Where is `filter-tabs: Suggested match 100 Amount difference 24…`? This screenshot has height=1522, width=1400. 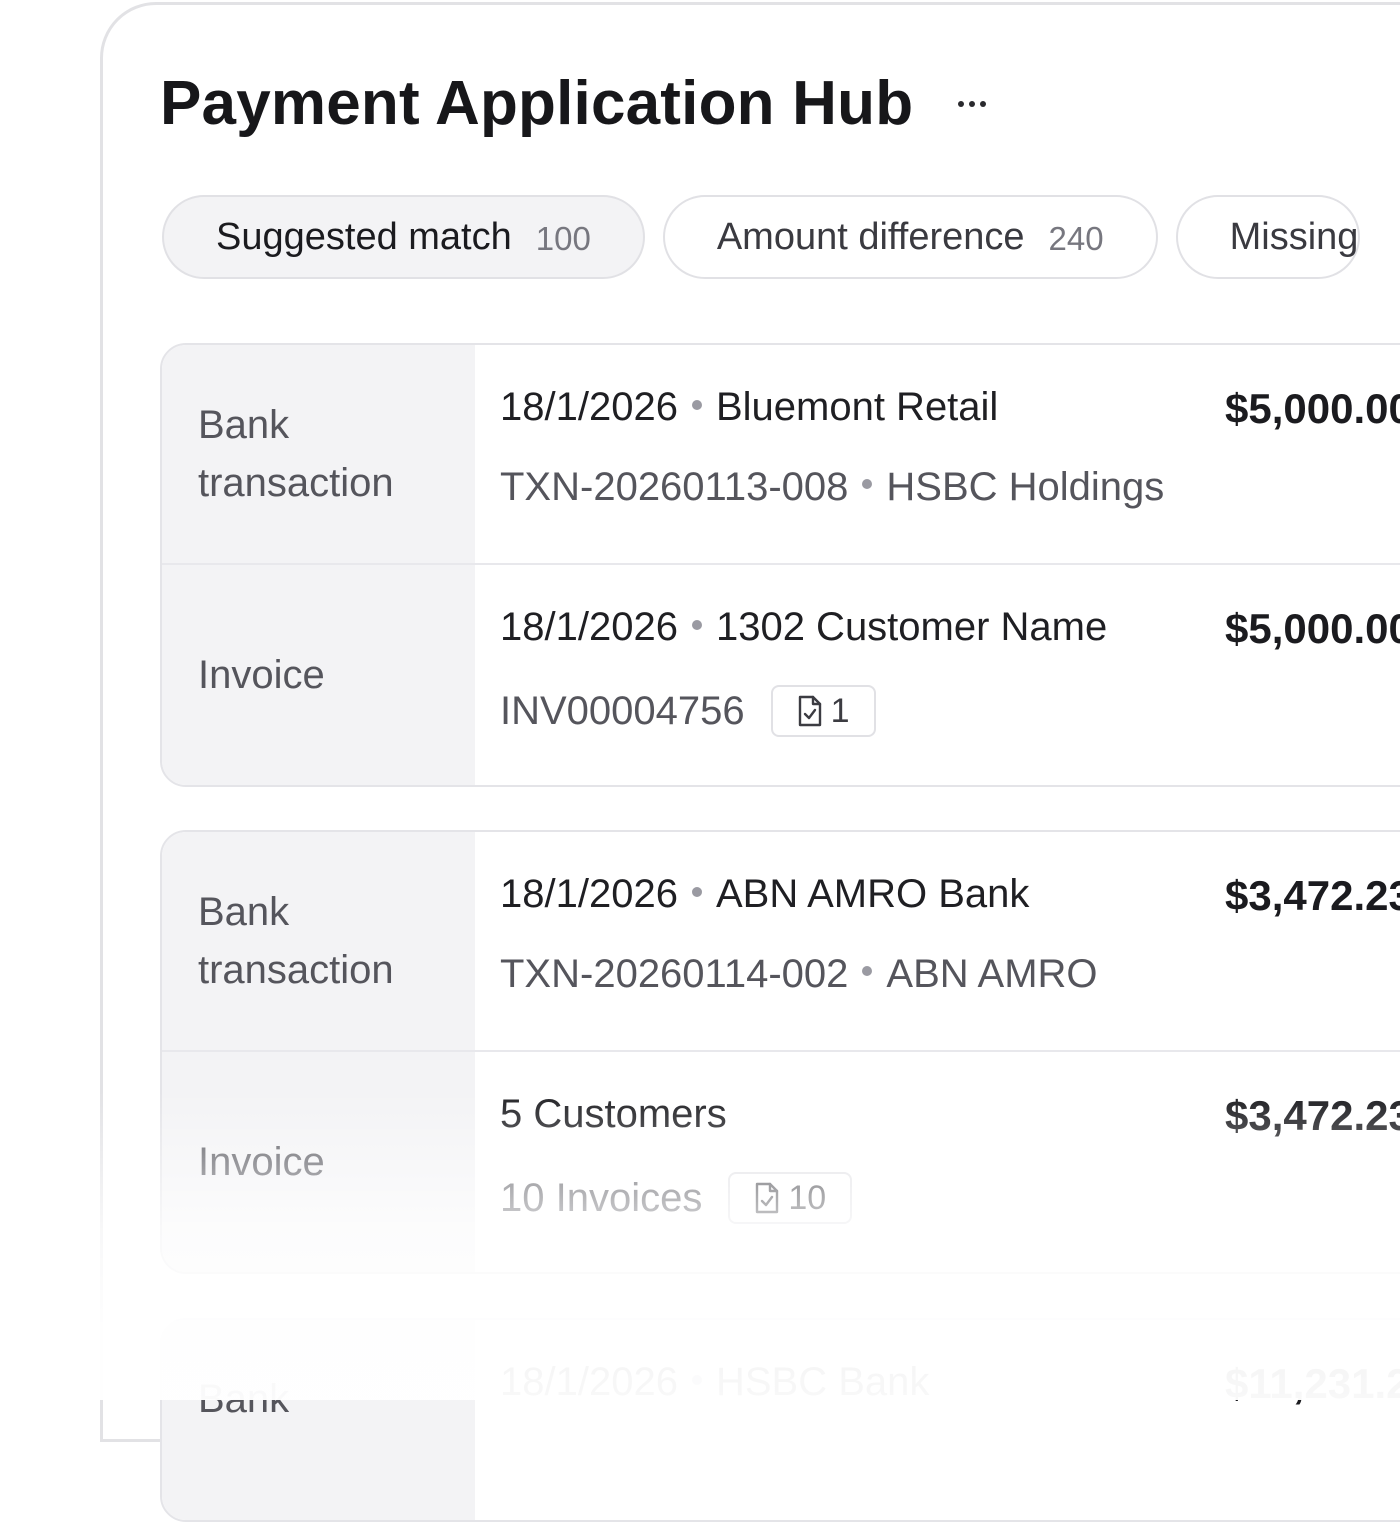
filter-tabs: Suggested match 100 Amount difference 24… is located at coordinates (761, 238).